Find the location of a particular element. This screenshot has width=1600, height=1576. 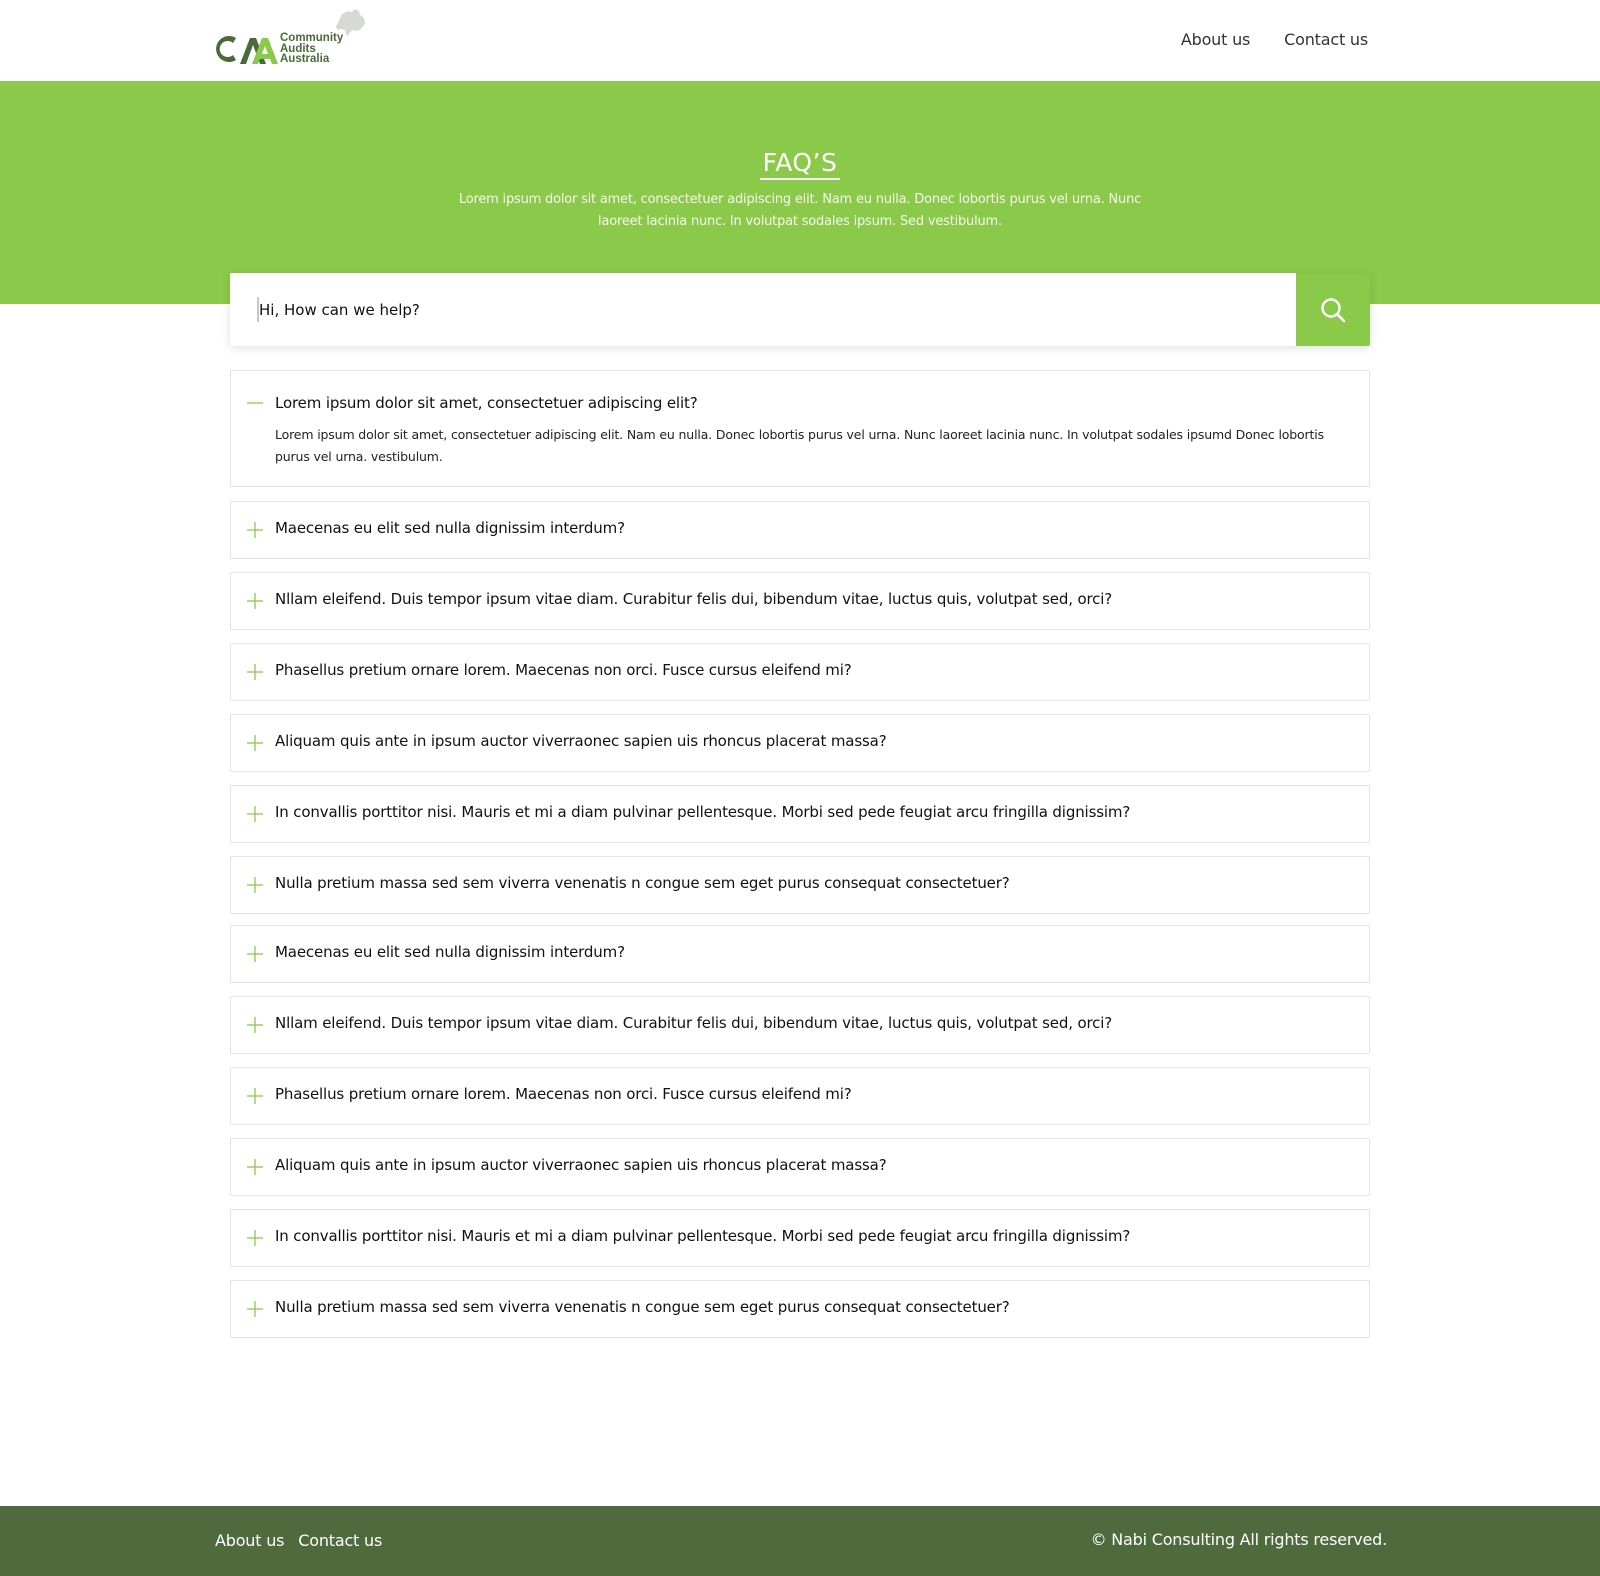

nav-link-contact: Contact us is located at coordinates (1326, 39).